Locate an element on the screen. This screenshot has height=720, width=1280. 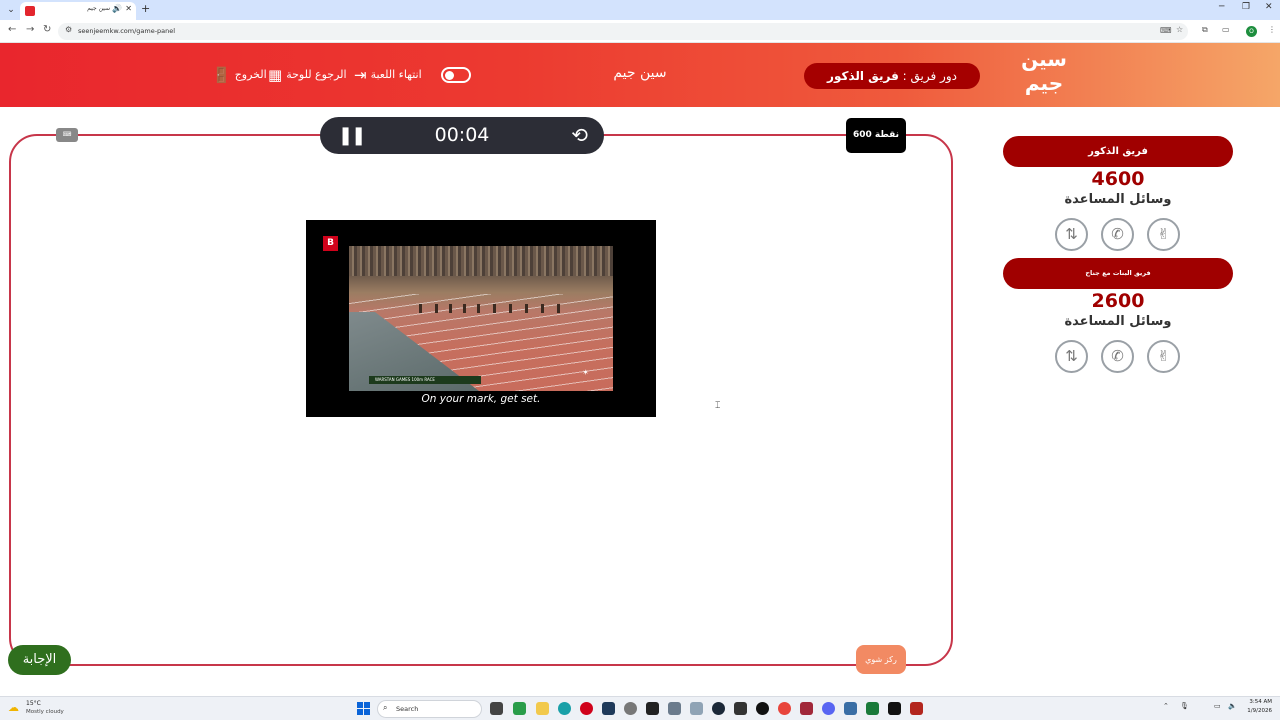
copilot-icon is located at coordinates (519, 708).